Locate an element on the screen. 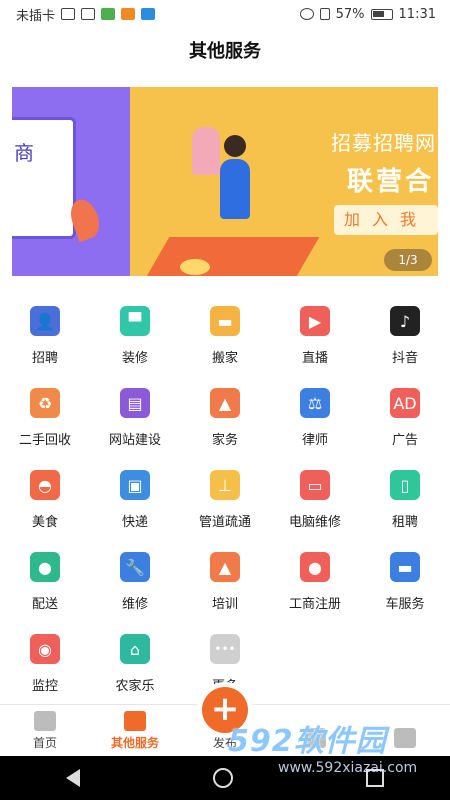 The image size is (450, 800). woman-illustration is located at coordinates (206, 151).